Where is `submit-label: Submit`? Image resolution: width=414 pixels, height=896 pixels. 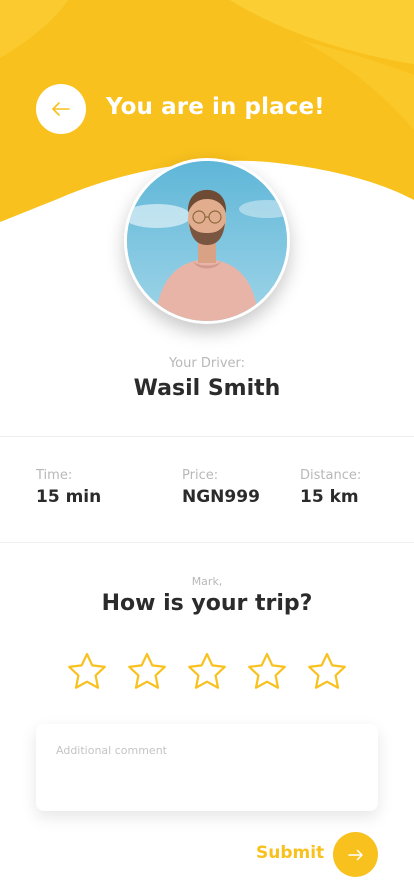
submit-label: Submit is located at coordinates (290, 853).